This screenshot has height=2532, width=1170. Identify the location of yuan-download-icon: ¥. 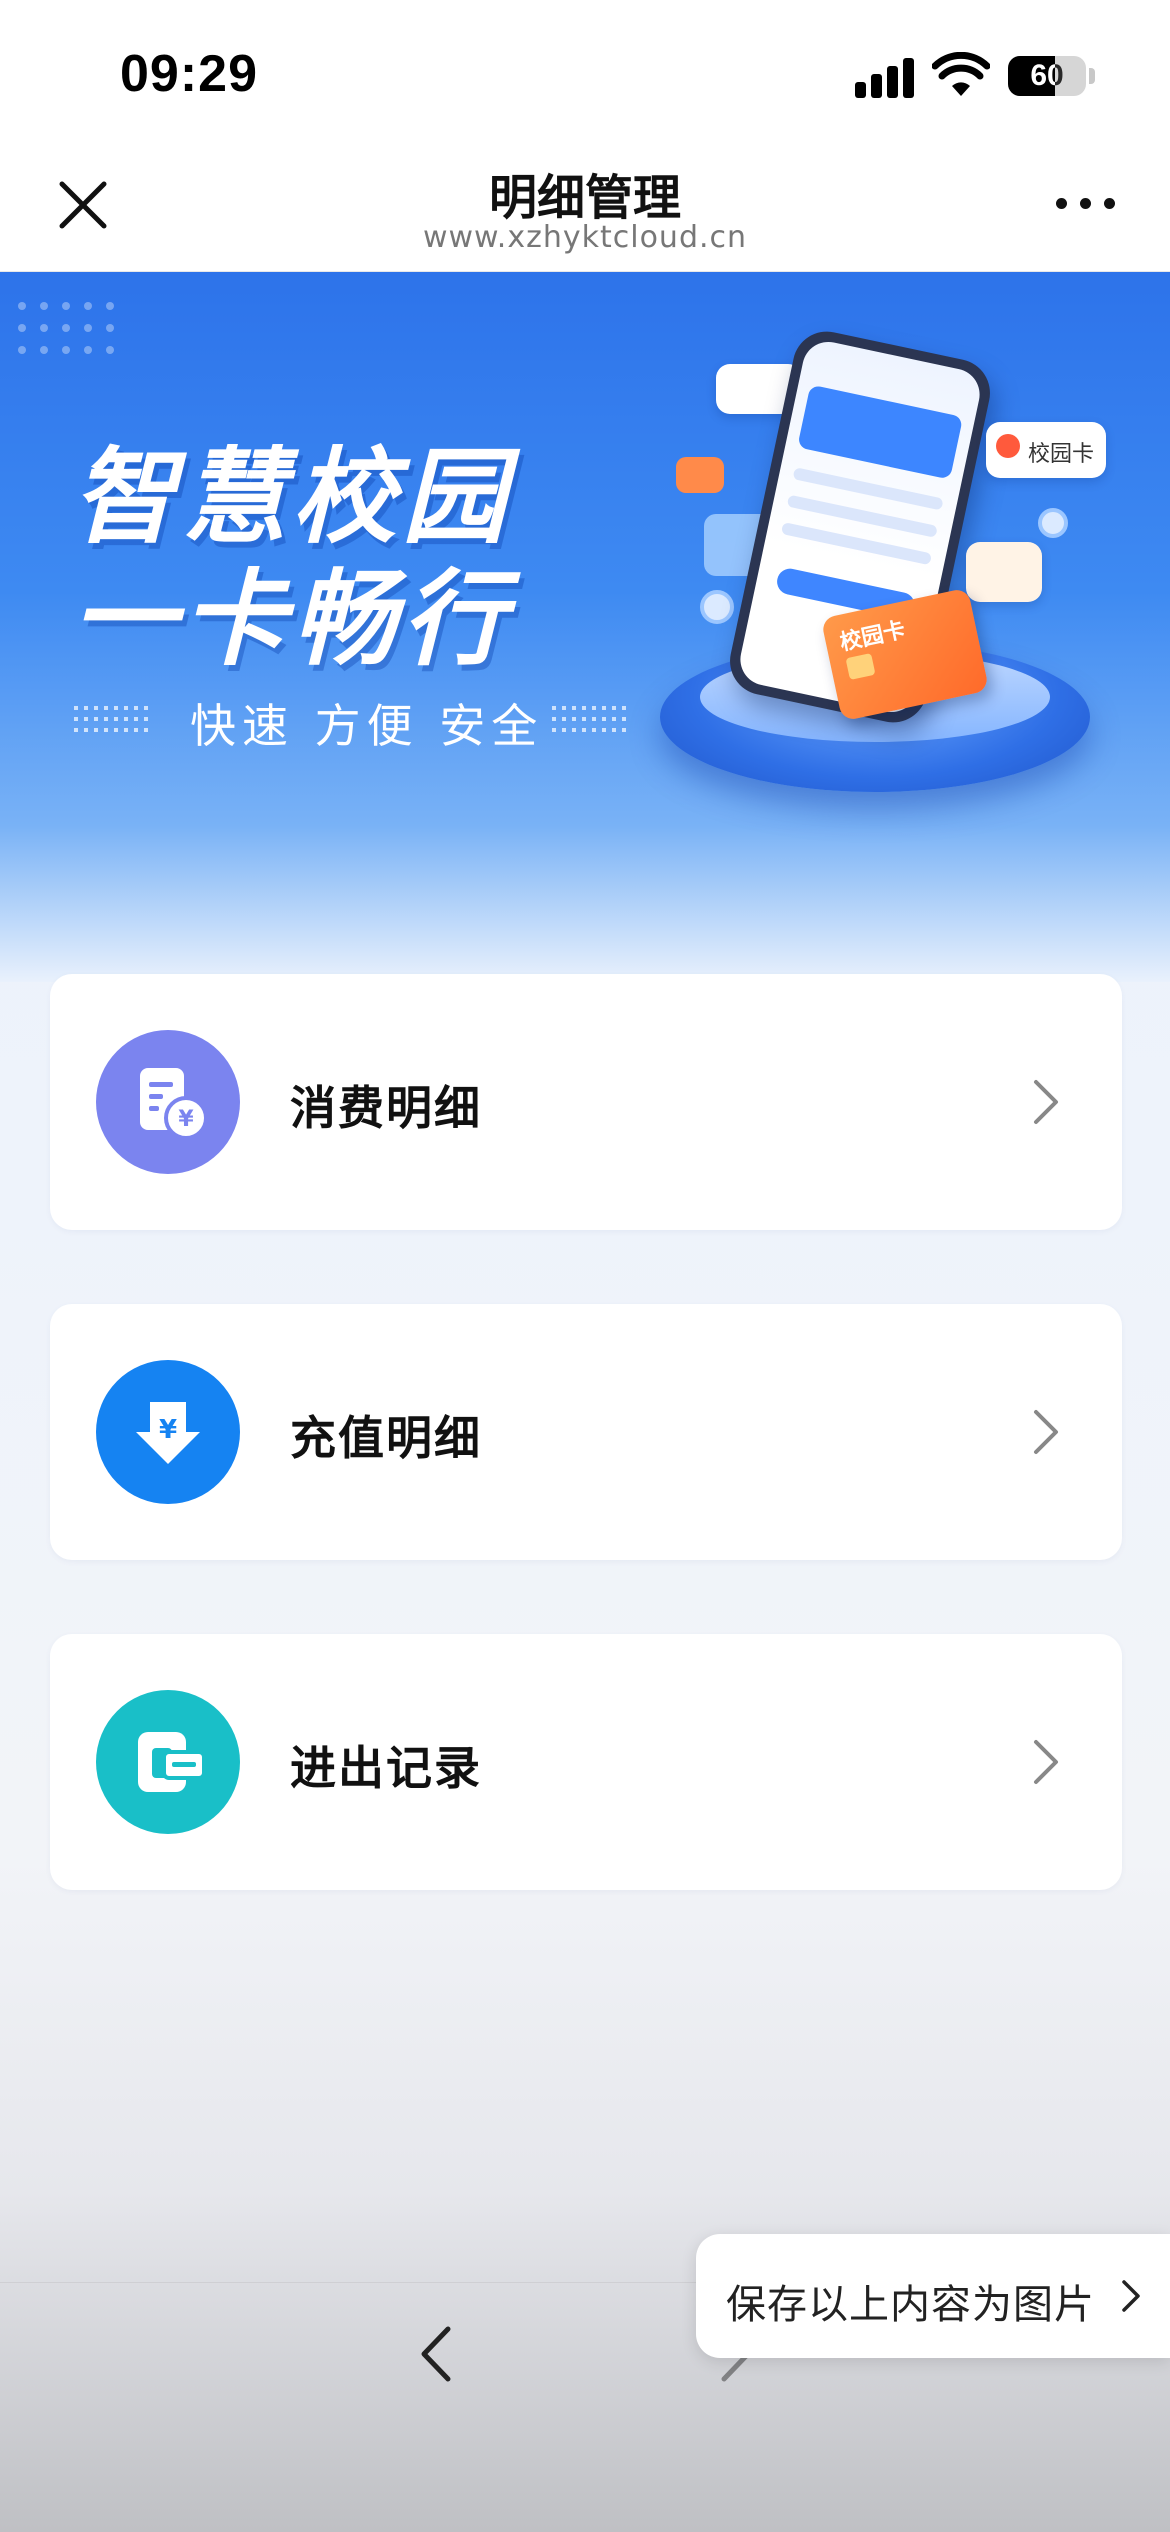
(168, 1432).